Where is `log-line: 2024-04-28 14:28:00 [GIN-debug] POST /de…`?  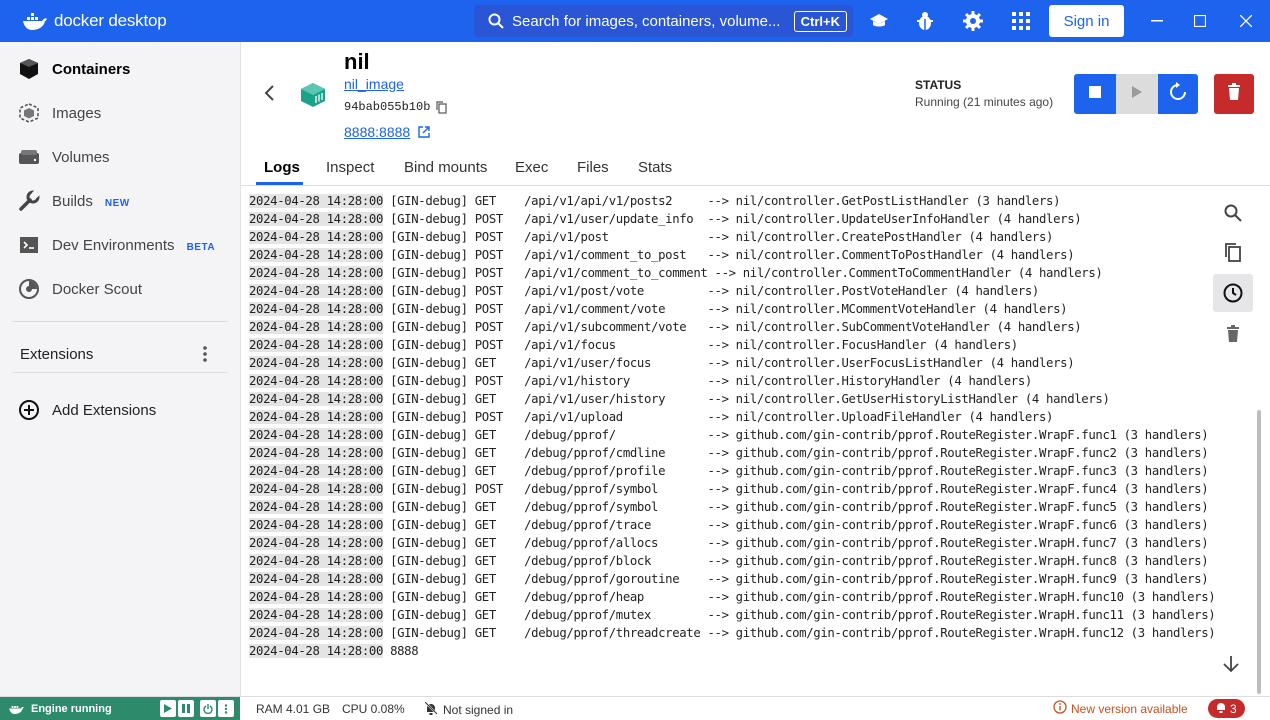 log-line: 2024-04-28 14:28:00 [GIN-debug] POST /de… is located at coordinates (729, 491).